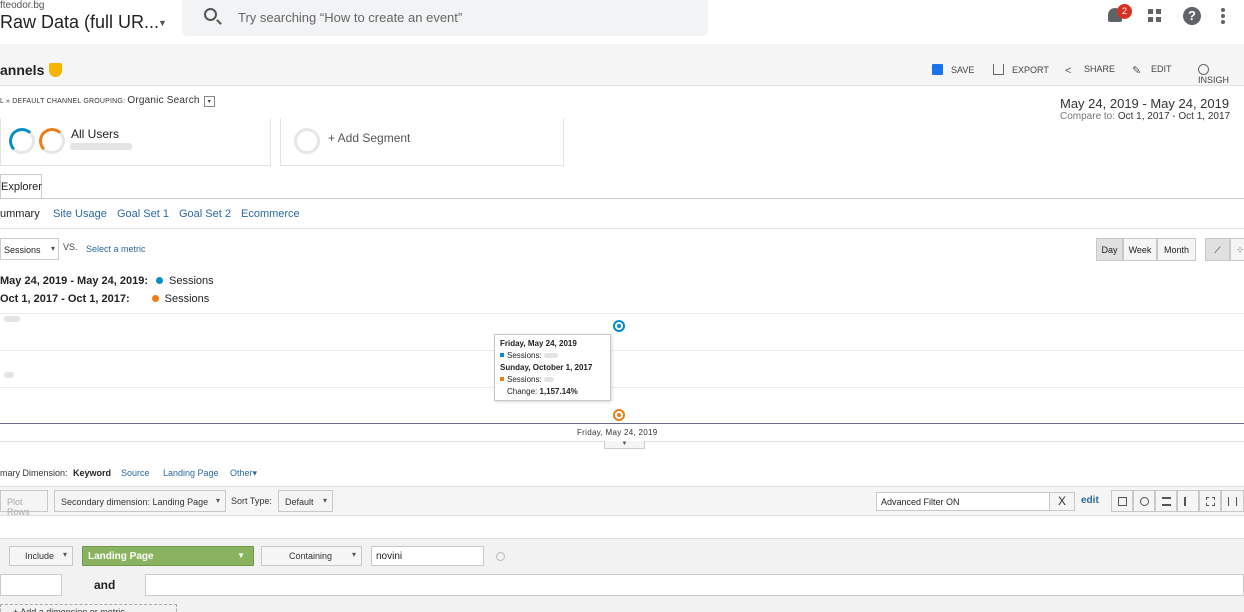  I want to click on and-left-box, so click(31, 585).